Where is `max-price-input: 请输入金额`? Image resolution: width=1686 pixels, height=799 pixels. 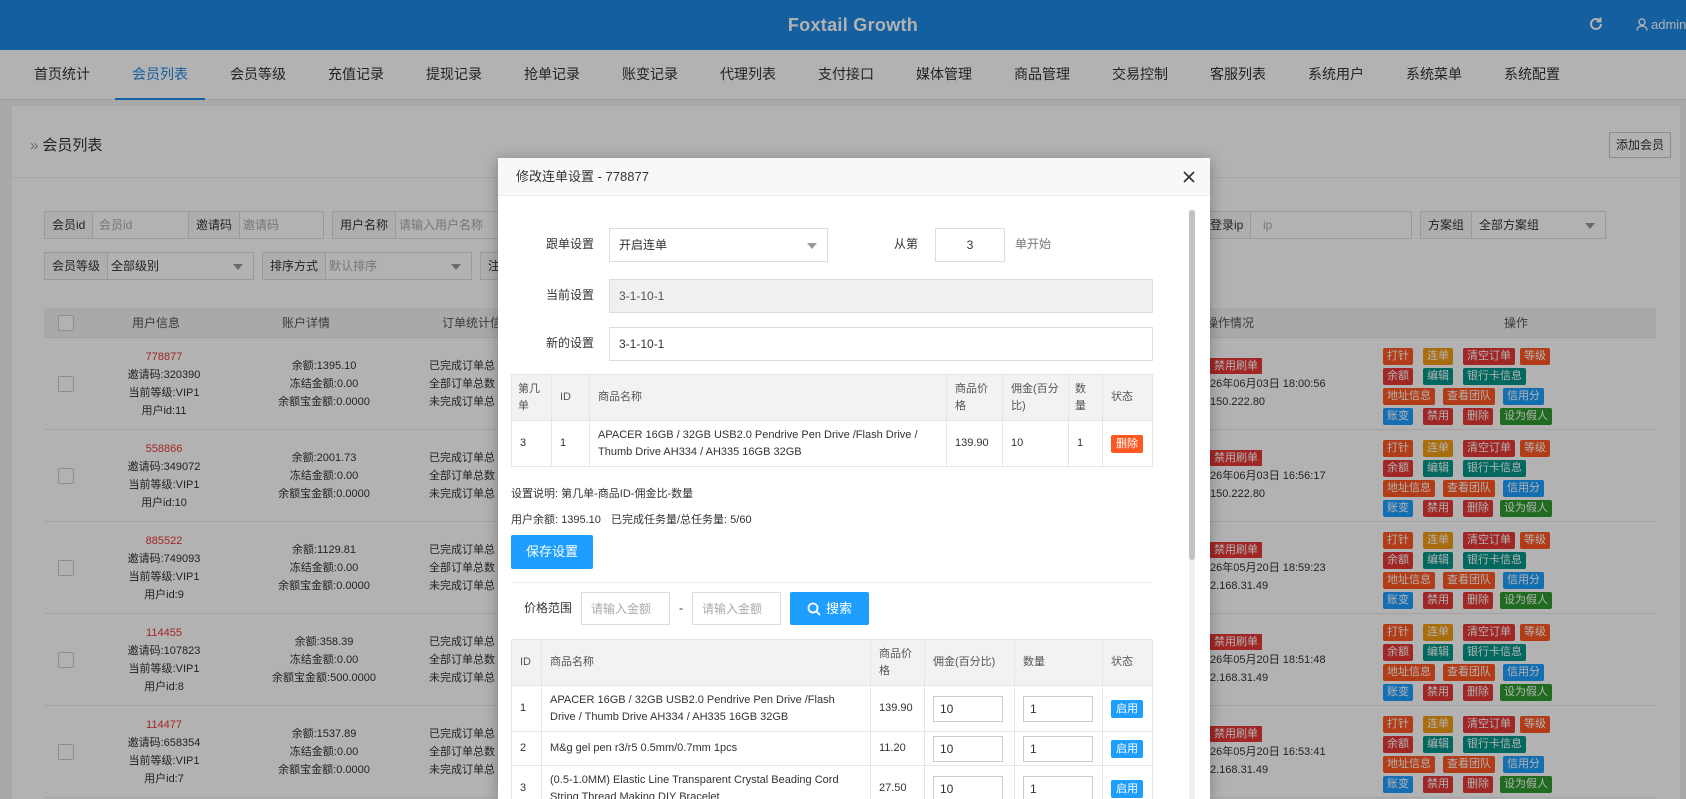
max-price-input: 请输入金额 is located at coordinates (736, 608).